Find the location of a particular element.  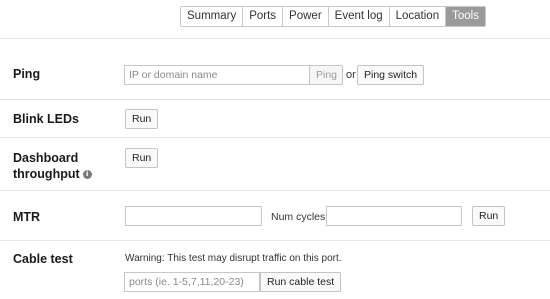

dashboard-label-line2: throughput is located at coordinates (46, 174).